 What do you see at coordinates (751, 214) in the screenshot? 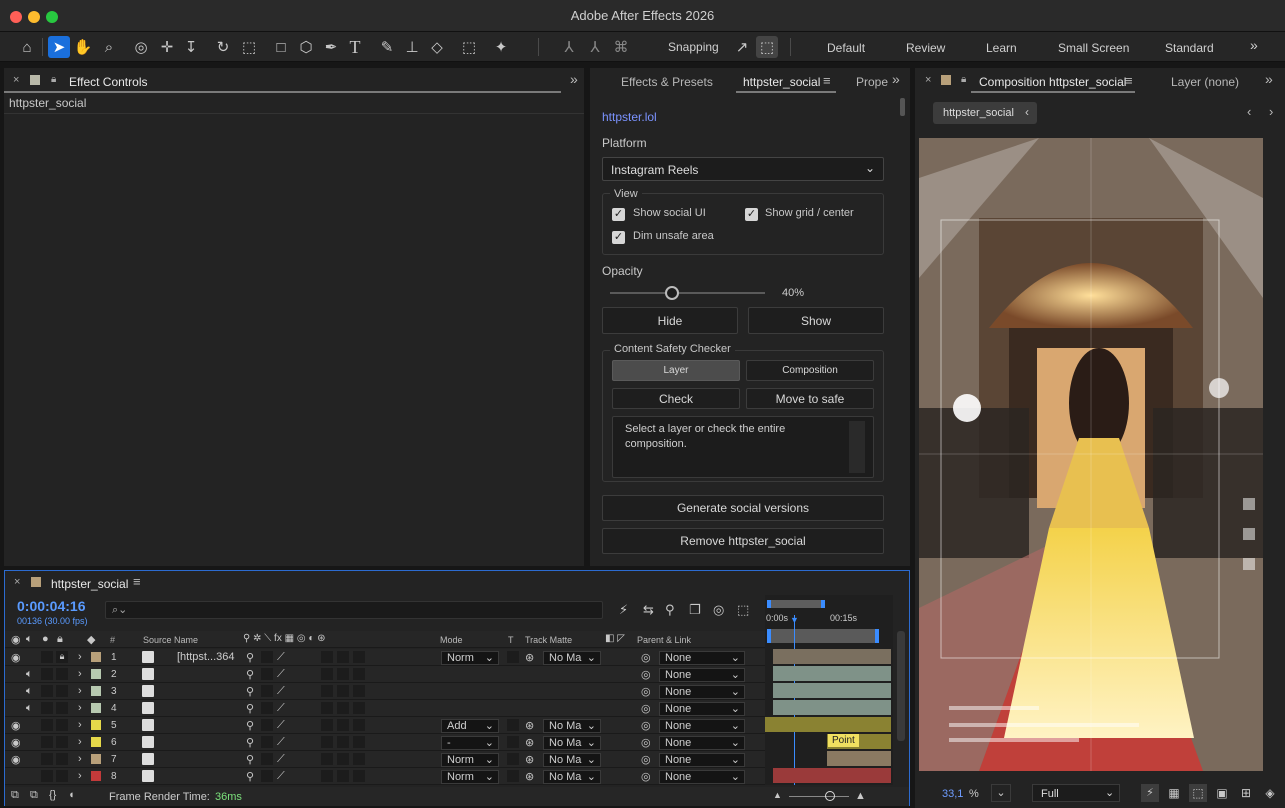
I see `show-grid-checkbox: ✓` at bounding box center [751, 214].